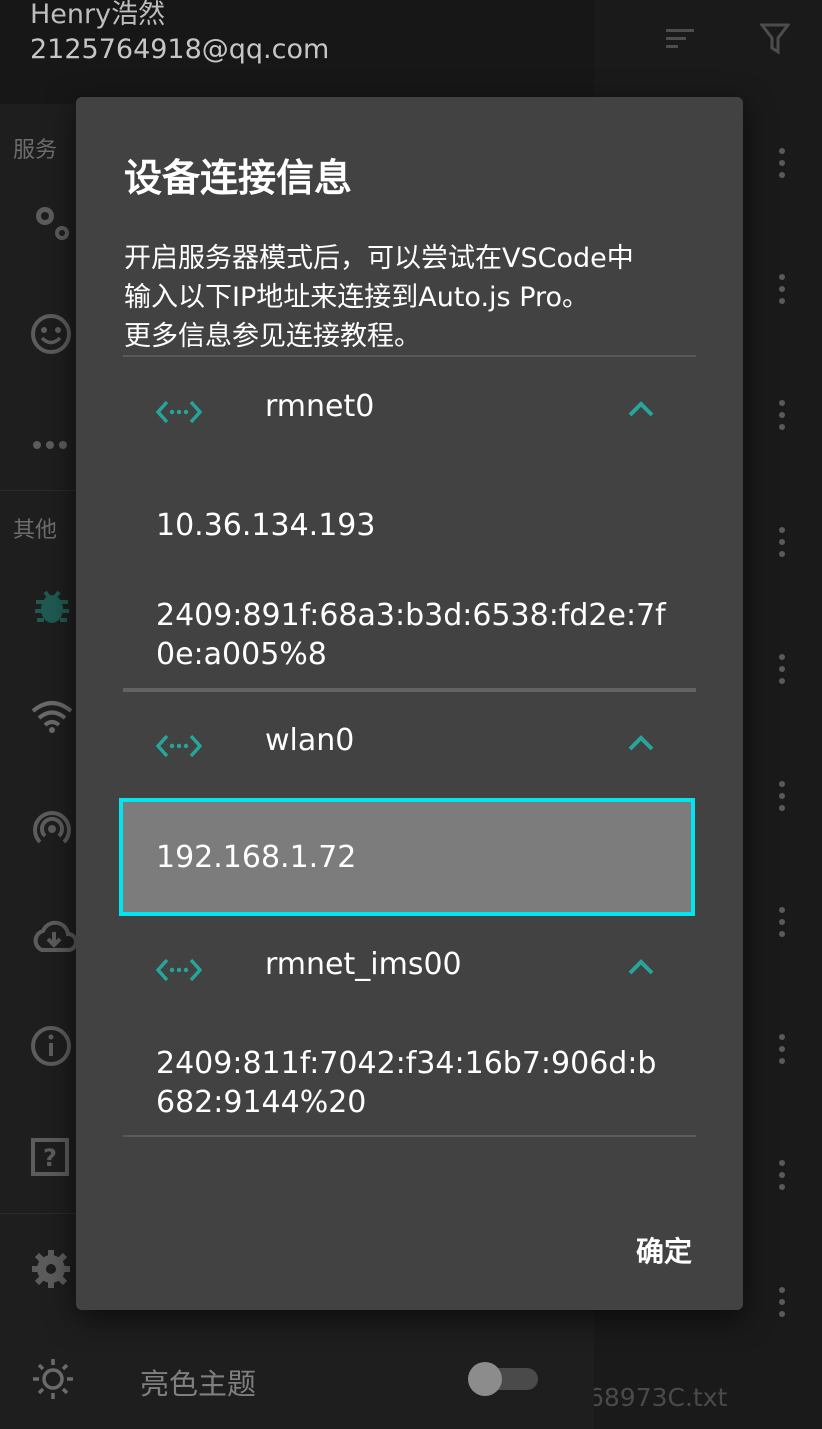 This screenshot has height=1429, width=822. Describe the element at coordinates (35, 150) in the screenshot. I see `section-label-services: 服务` at that location.